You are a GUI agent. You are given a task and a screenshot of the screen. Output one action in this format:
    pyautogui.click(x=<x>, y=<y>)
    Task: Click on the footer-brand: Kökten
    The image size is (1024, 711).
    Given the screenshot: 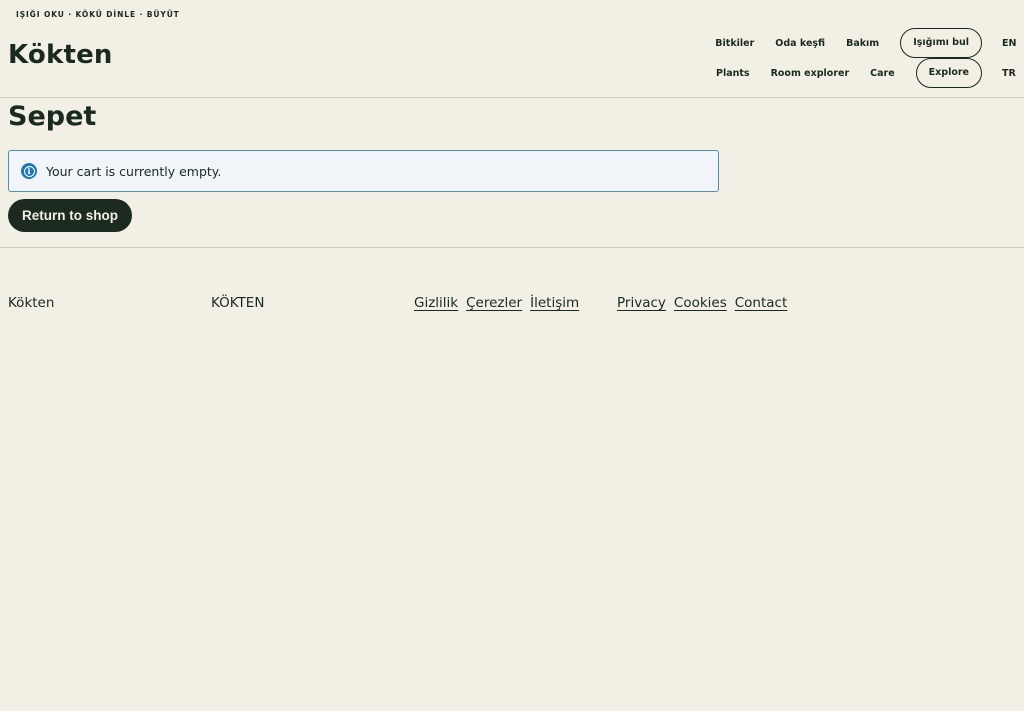 What is the action you would take?
    pyautogui.click(x=31, y=303)
    